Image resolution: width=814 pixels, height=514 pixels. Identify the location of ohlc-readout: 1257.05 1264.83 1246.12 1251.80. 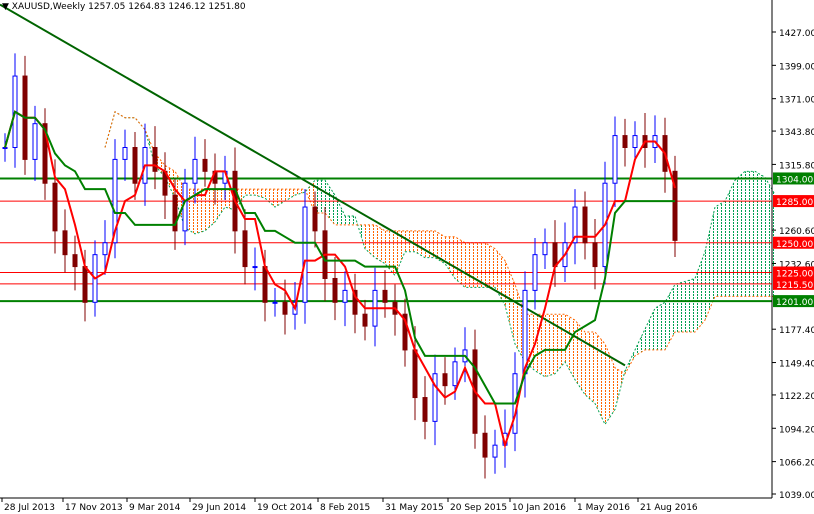
(167, 7).